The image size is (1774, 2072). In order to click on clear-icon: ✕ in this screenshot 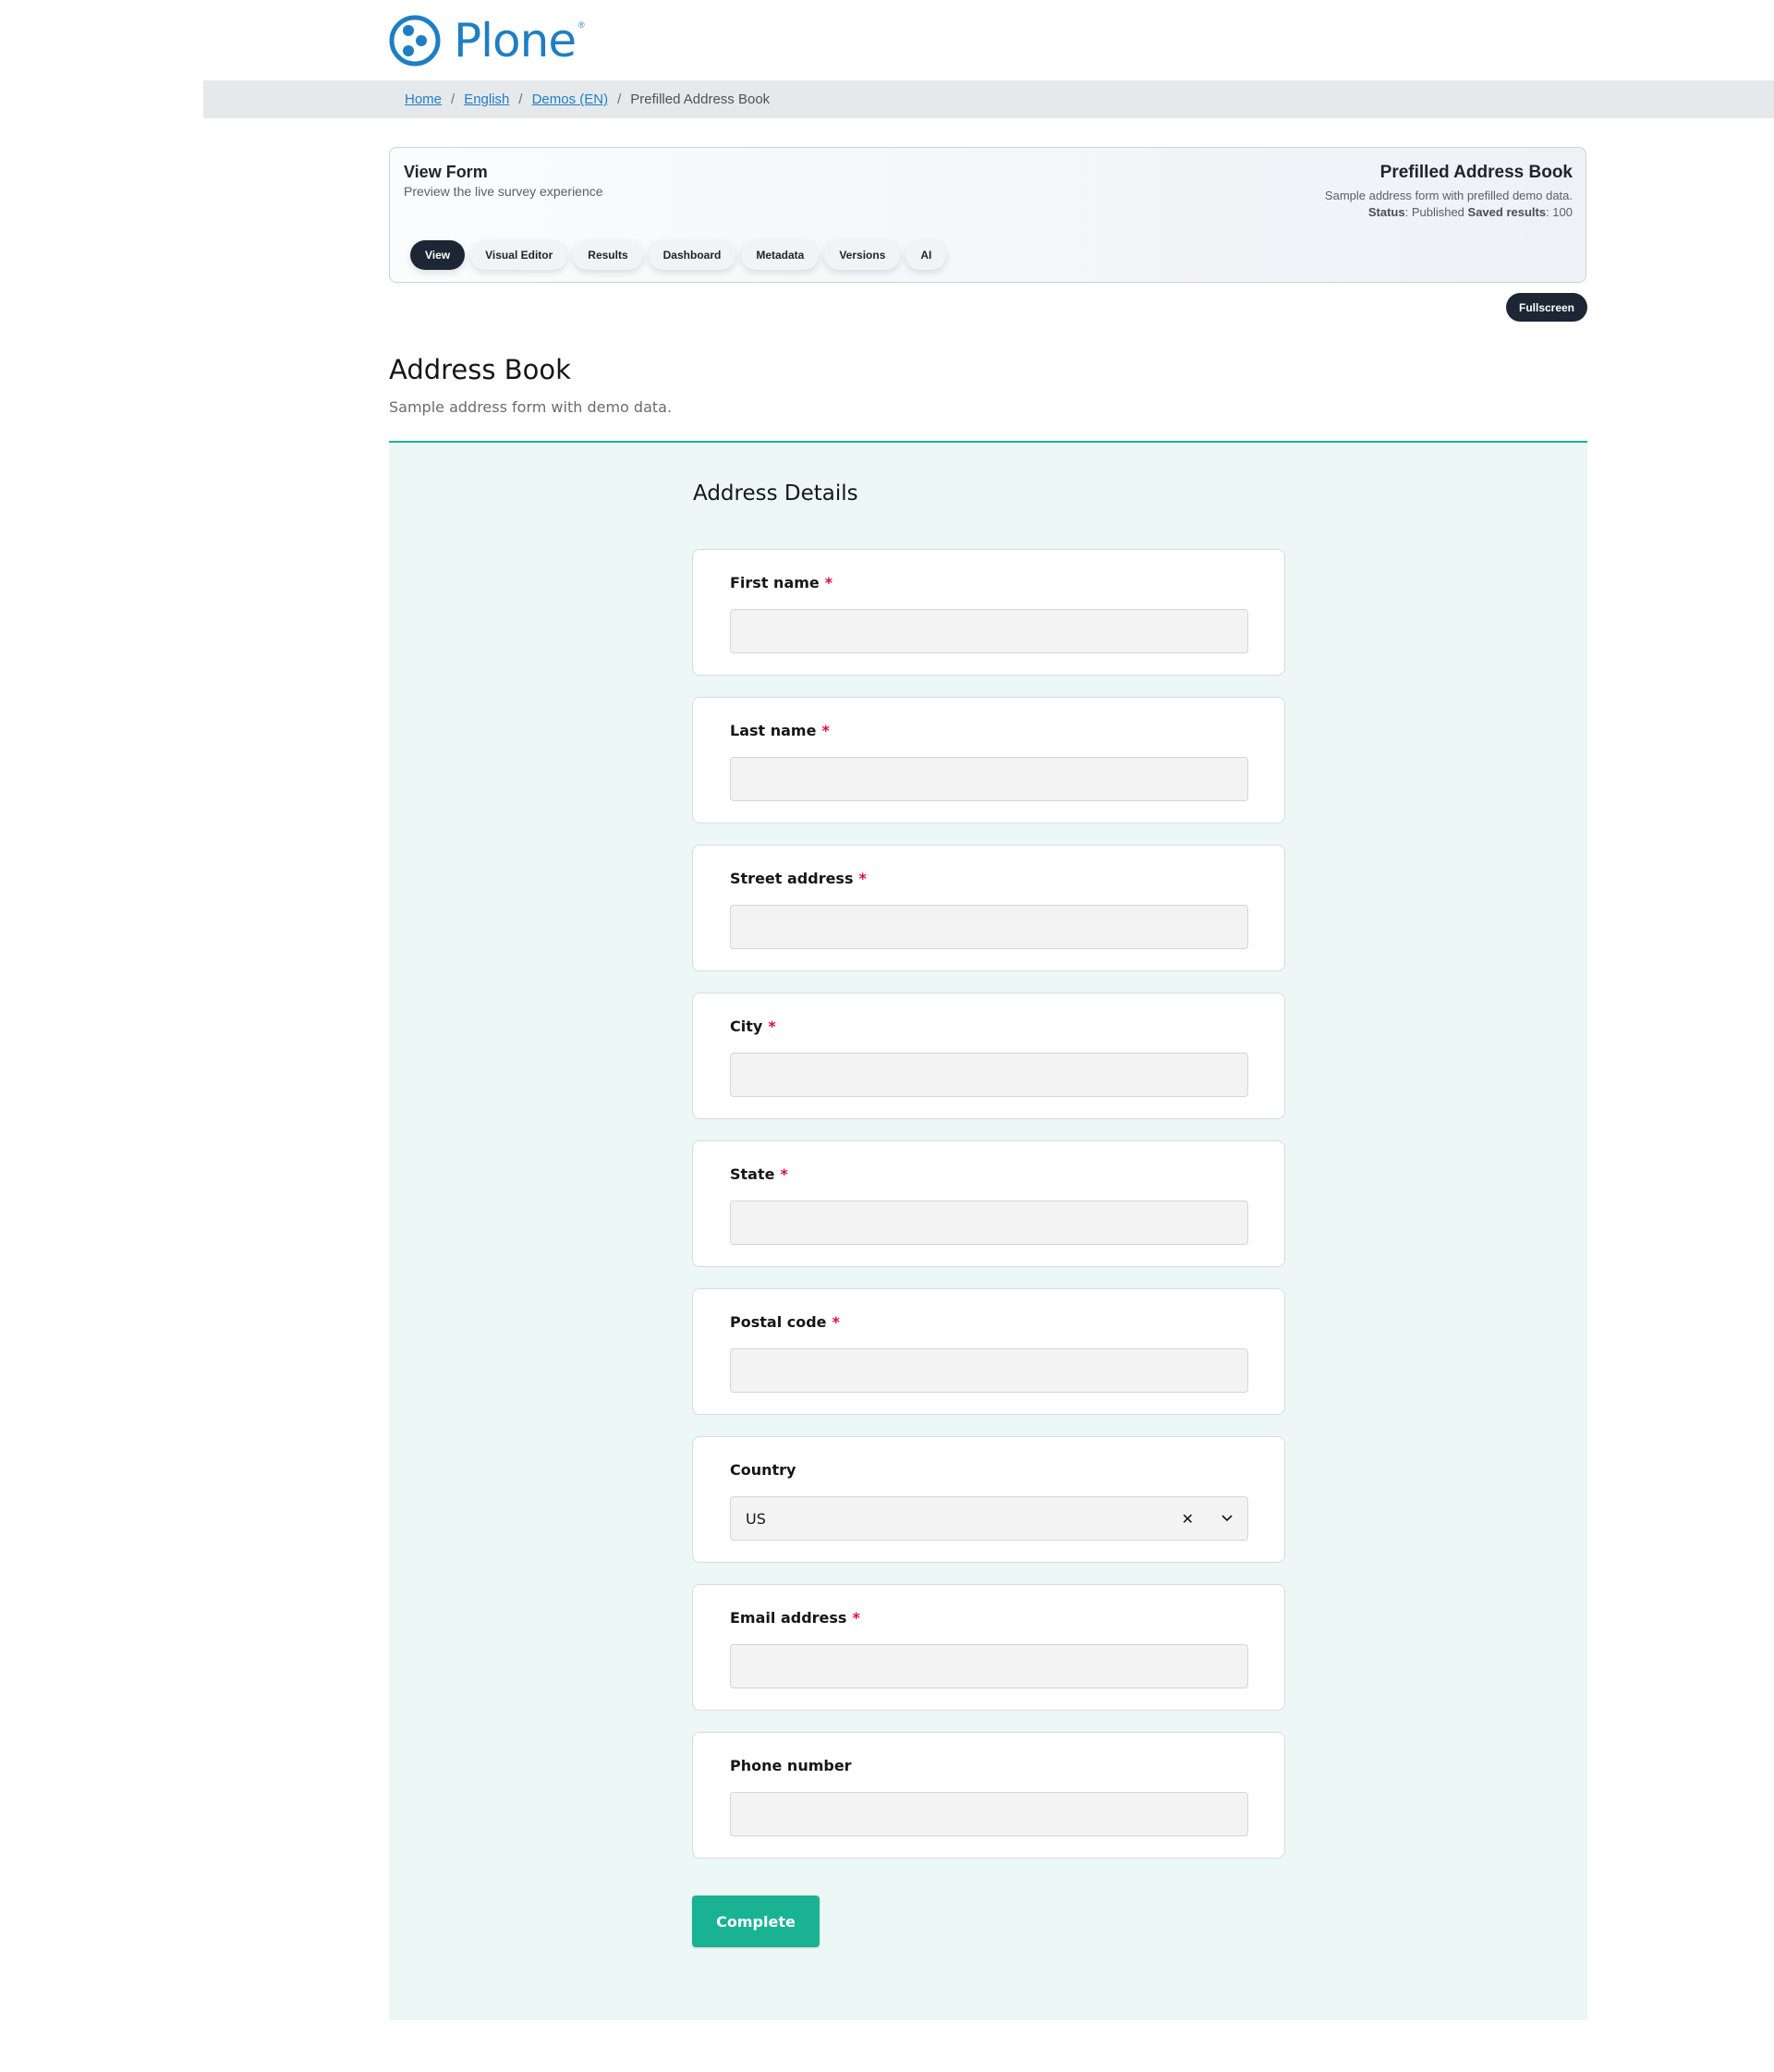, I will do `click(1188, 1519)`.